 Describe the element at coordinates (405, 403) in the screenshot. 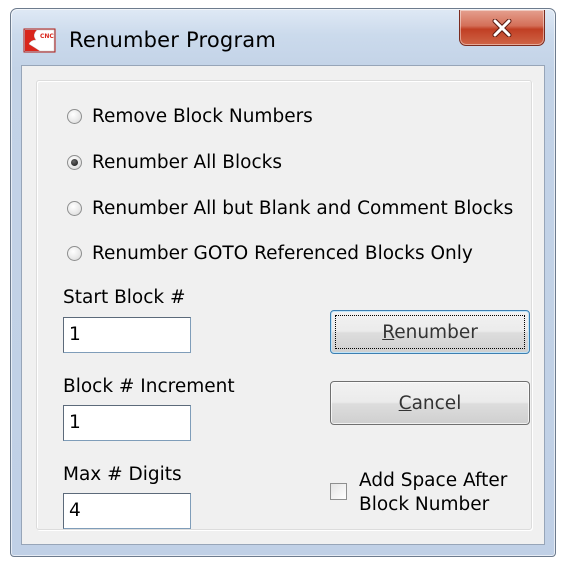

I see `mnemonic: C` at that location.